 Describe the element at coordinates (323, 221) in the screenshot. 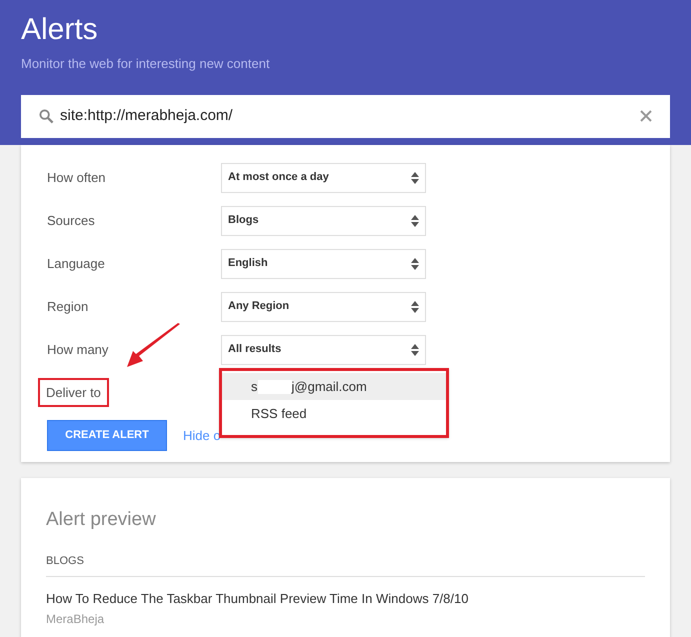

I see `select-dropdown: Blogs` at that location.